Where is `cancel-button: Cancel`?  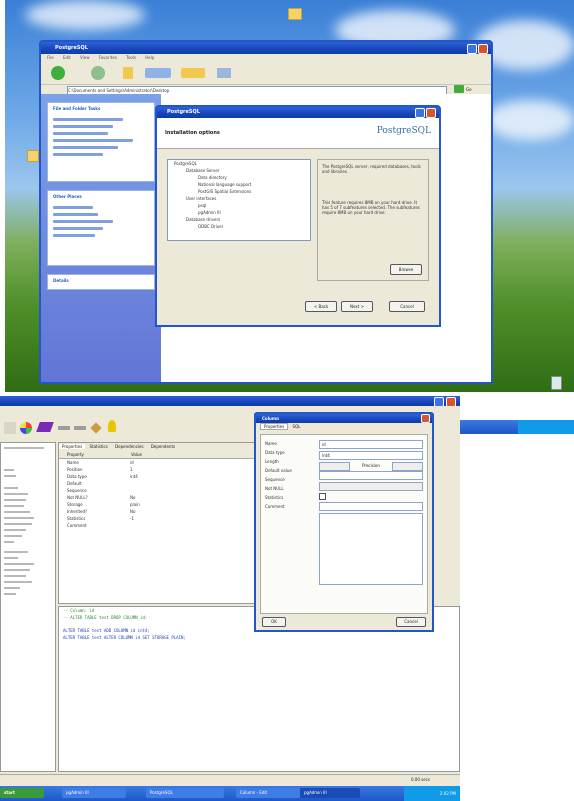
cancel-button: Cancel is located at coordinates (411, 622).